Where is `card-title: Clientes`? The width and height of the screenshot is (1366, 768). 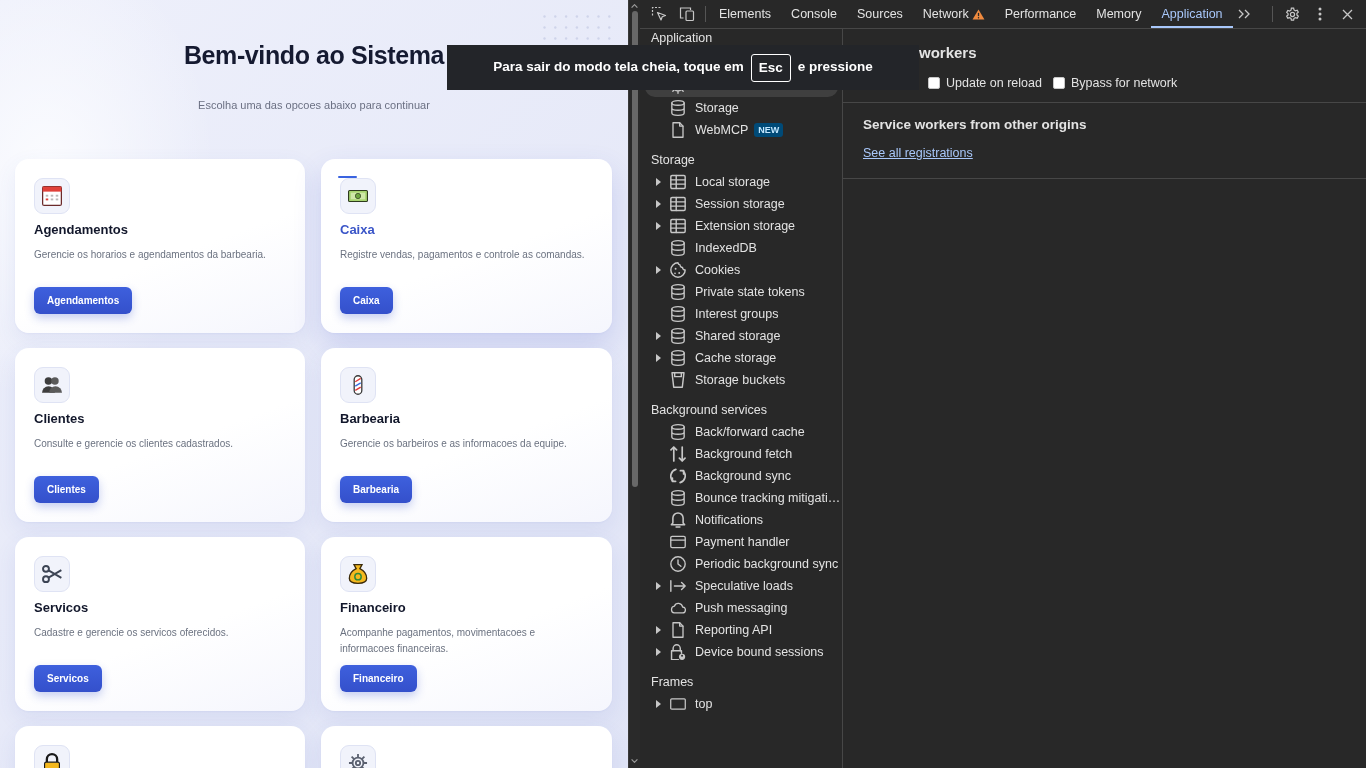
card-title: Clientes is located at coordinates (59, 419).